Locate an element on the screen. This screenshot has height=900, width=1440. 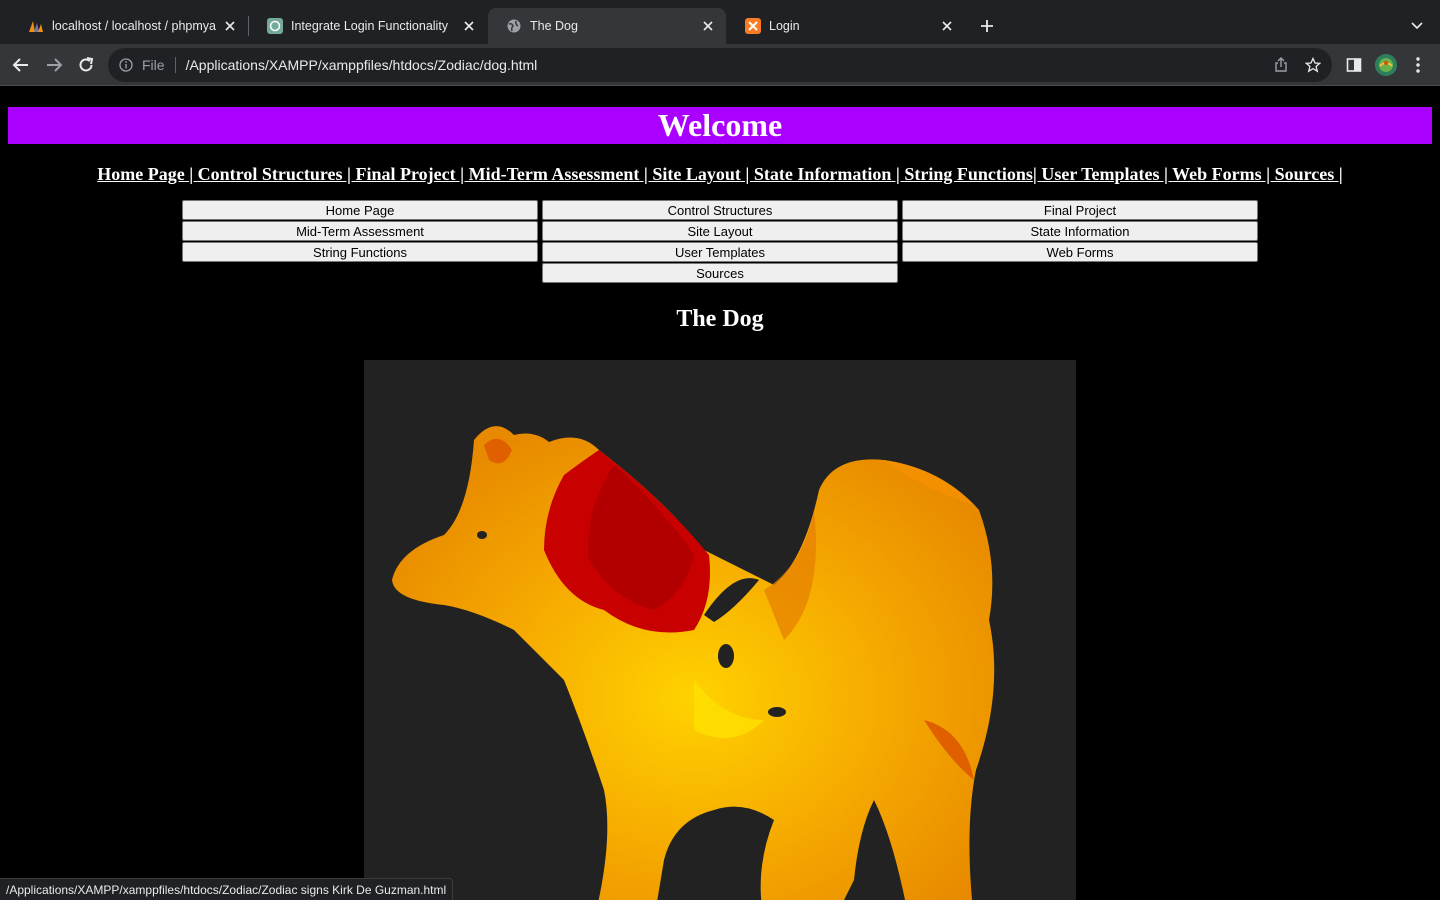
tab-the-dog: The Dog is located at coordinates (607, 26).